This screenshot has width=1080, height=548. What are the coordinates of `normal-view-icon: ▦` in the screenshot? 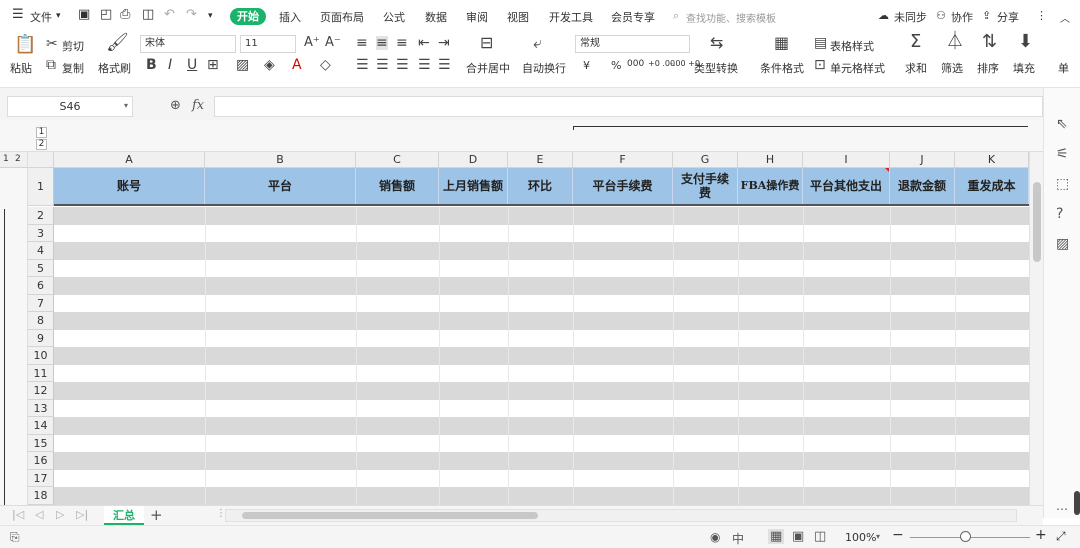 It's located at (776, 536).